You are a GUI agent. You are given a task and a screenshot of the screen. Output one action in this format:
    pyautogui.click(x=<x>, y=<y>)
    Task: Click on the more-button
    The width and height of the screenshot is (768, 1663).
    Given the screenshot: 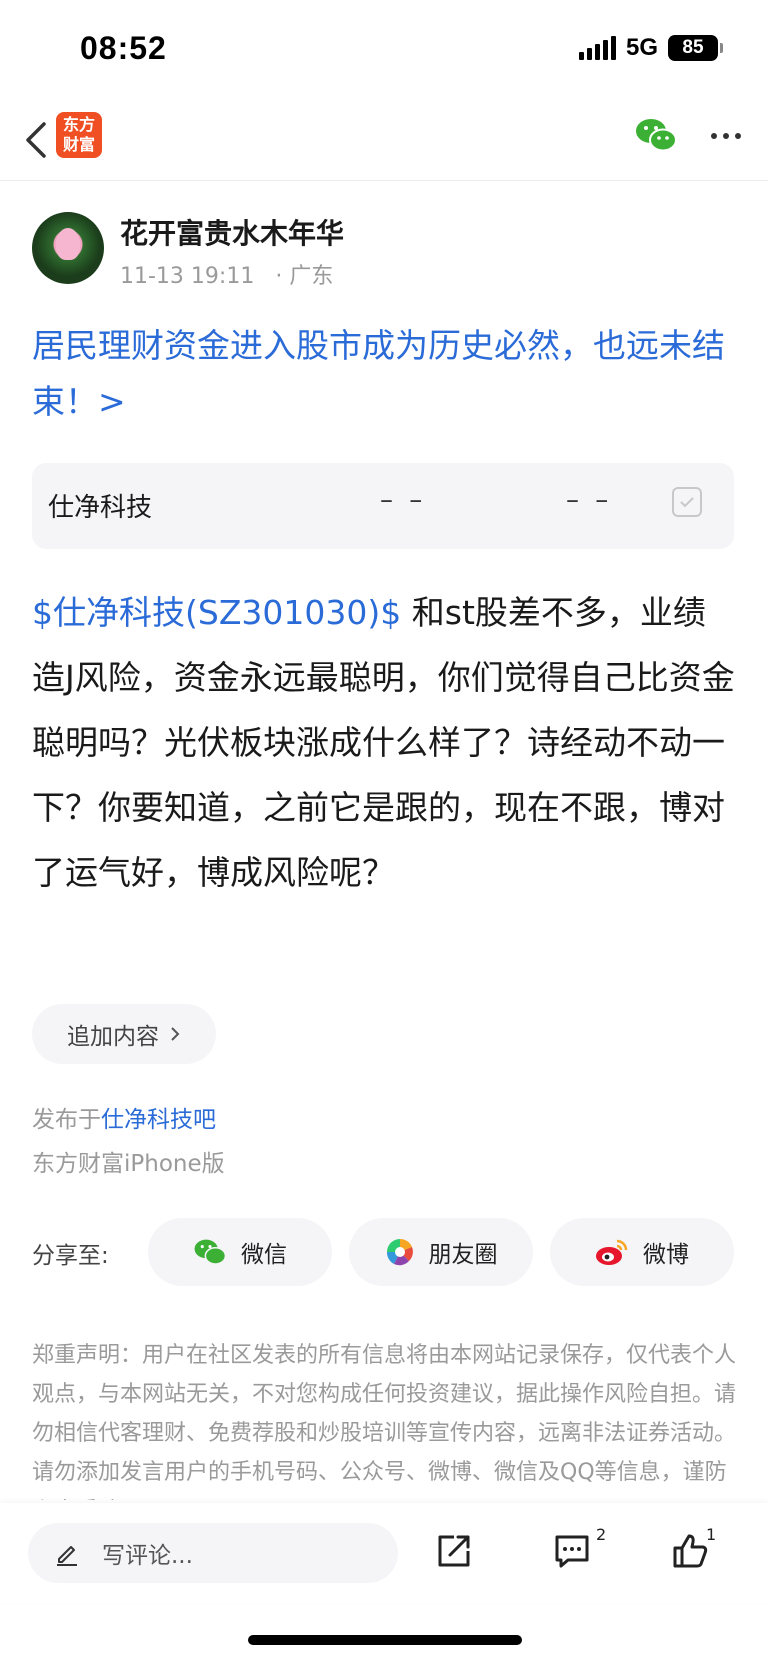 What is the action you would take?
    pyautogui.click(x=726, y=136)
    